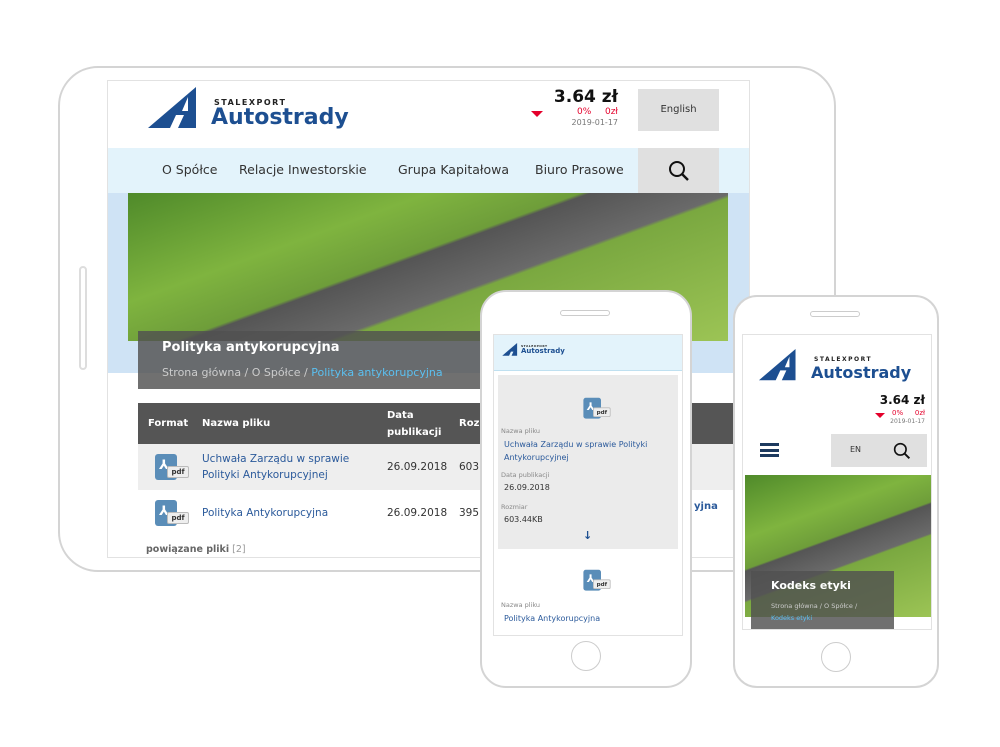 The image size is (1000, 747). I want to click on nav-item-biuro: Biuro Prasowe, so click(579, 169).